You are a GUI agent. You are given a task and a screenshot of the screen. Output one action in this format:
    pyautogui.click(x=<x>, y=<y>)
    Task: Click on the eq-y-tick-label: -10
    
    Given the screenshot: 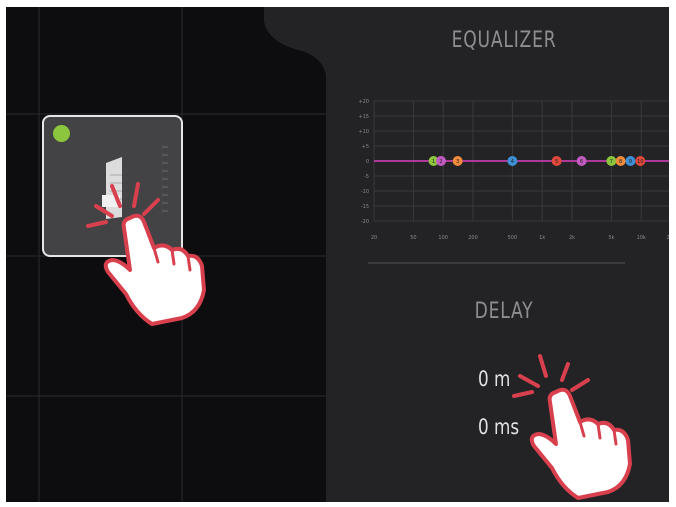 What is the action you would take?
    pyautogui.click(x=365, y=192)
    